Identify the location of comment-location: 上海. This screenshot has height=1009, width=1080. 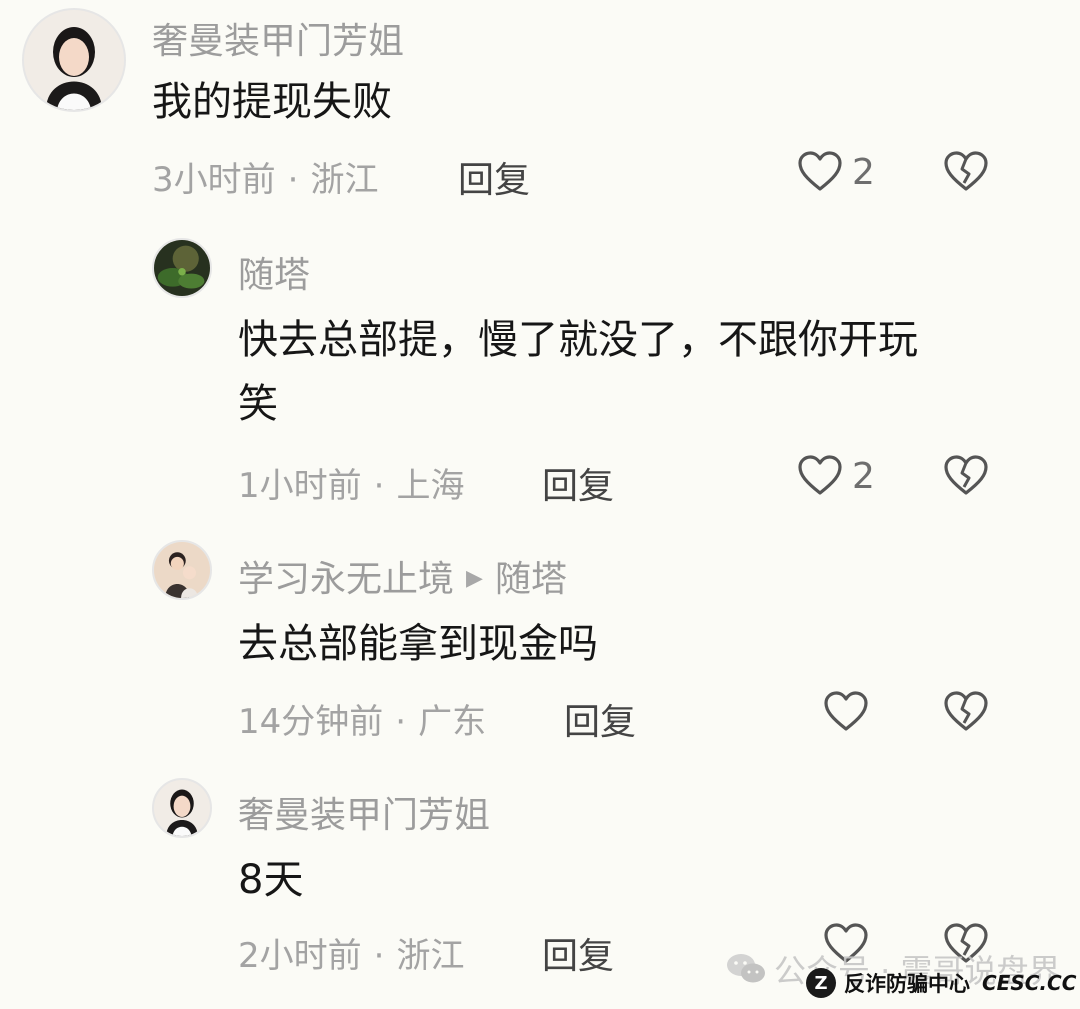
(430, 486).